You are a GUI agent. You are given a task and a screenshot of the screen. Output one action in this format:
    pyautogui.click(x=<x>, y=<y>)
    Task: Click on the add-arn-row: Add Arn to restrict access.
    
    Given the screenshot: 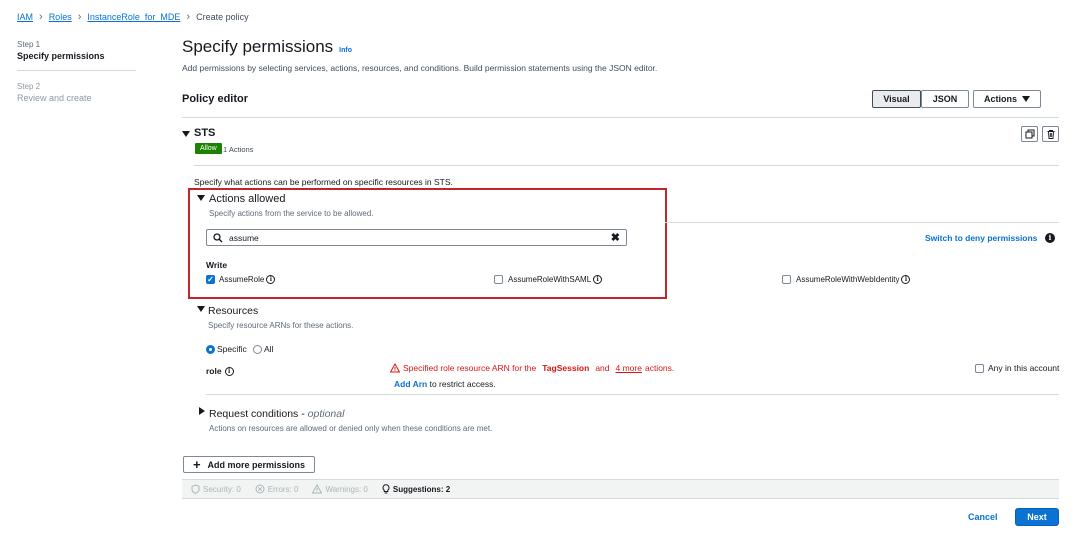 What is the action you would take?
    pyautogui.click(x=445, y=384)
    